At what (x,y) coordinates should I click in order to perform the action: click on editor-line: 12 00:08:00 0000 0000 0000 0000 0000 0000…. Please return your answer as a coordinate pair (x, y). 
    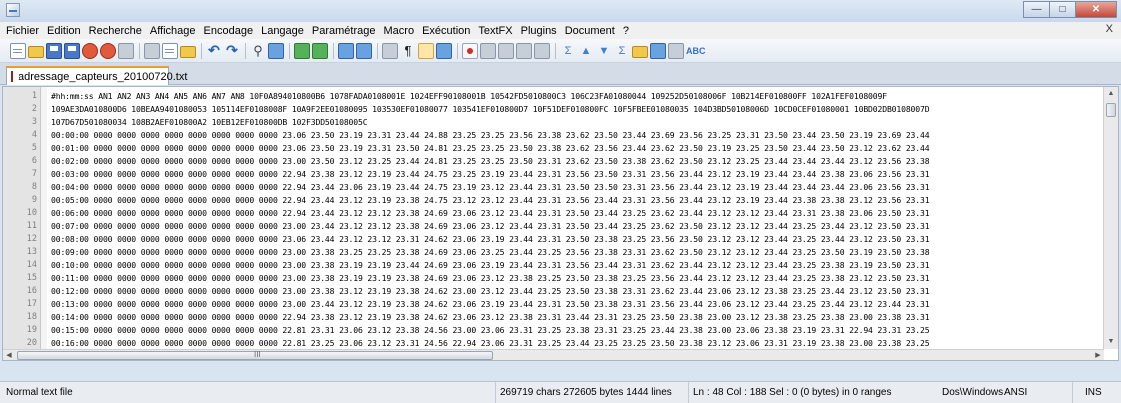
    Looking at the image, I should click on (553, 238).